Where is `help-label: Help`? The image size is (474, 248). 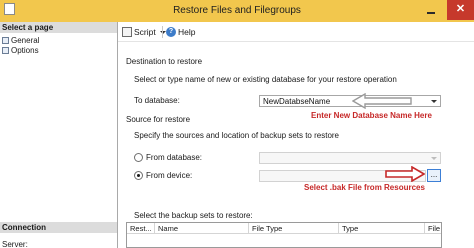
help-label: Help is located at coordinates (187, 32).